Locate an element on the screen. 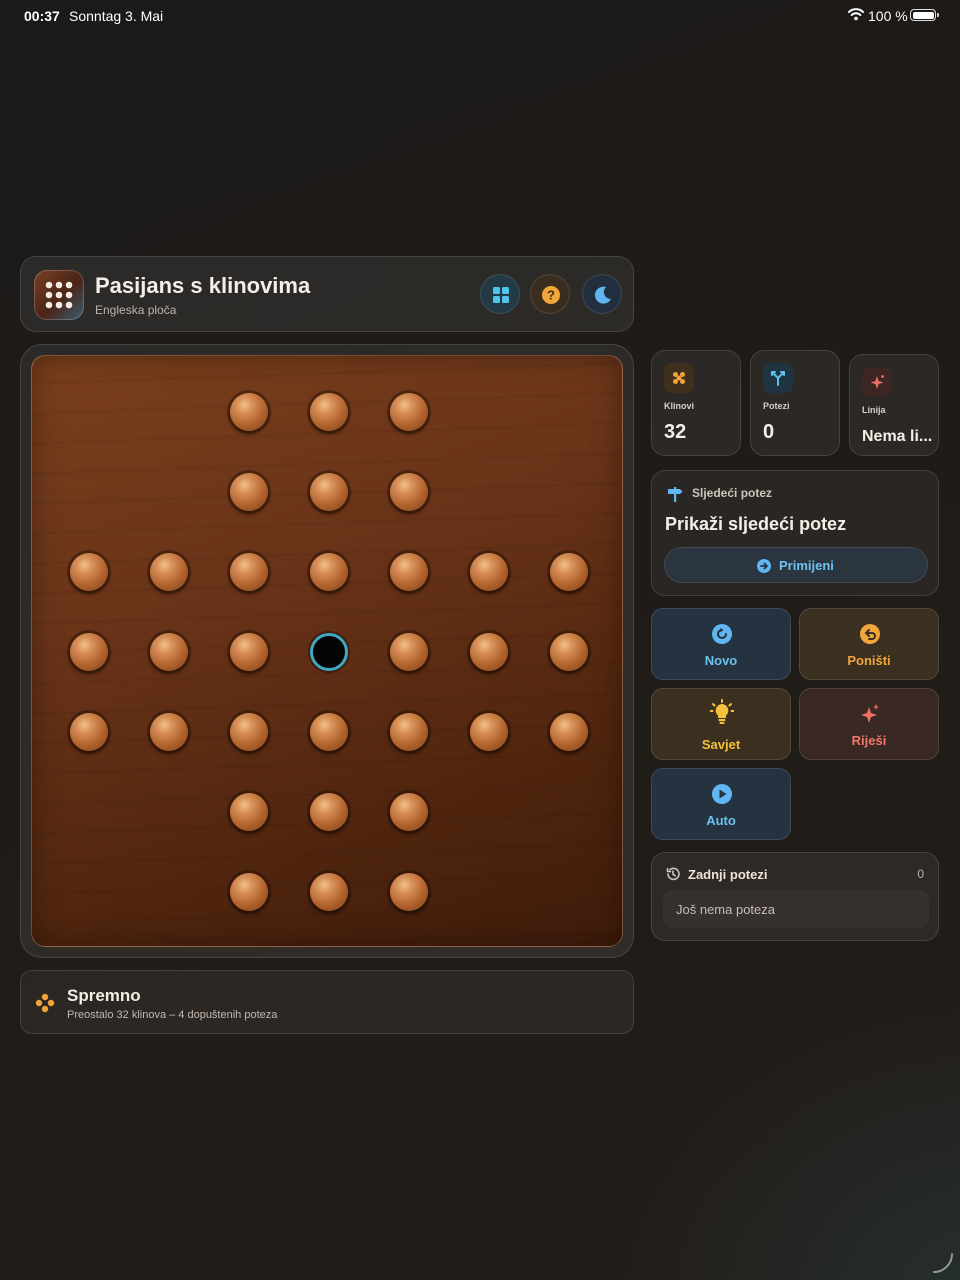  recent-moves-title: Zadnji potezi is located at coordinates (728, 874).